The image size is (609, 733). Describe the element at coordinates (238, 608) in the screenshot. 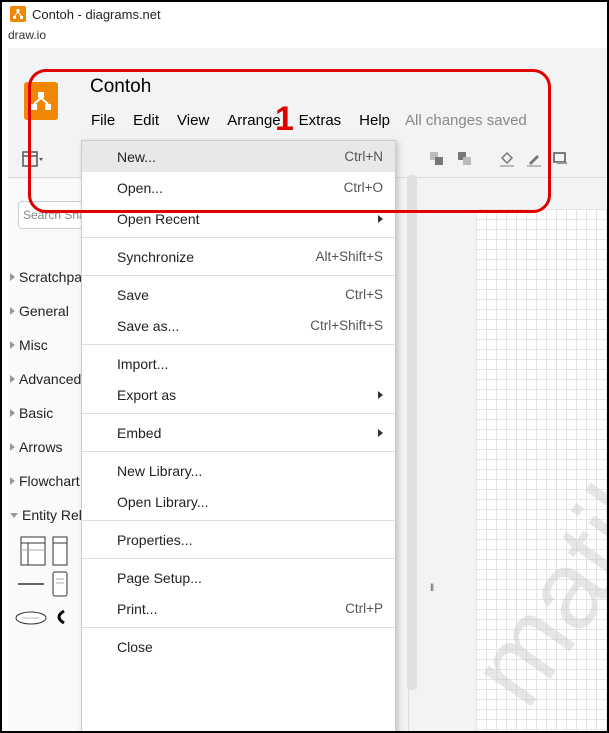

I see `menu-item-print: Print... Ctrl+P` at that location.